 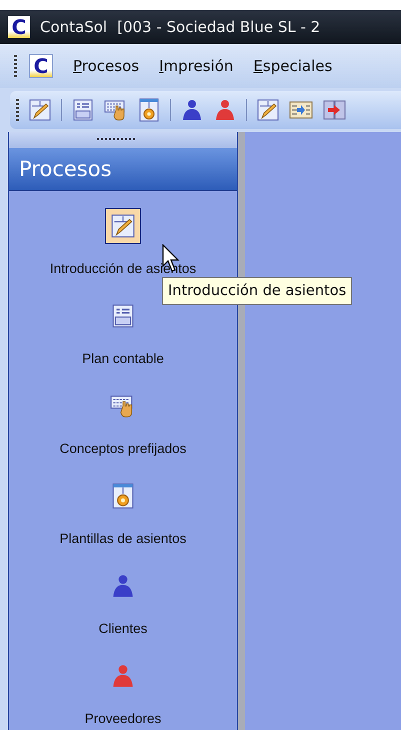 What do you see at coordinates (65, 169) in the screenshot?
I see `panel-title: Procesos` at bounding box center [65, 169].